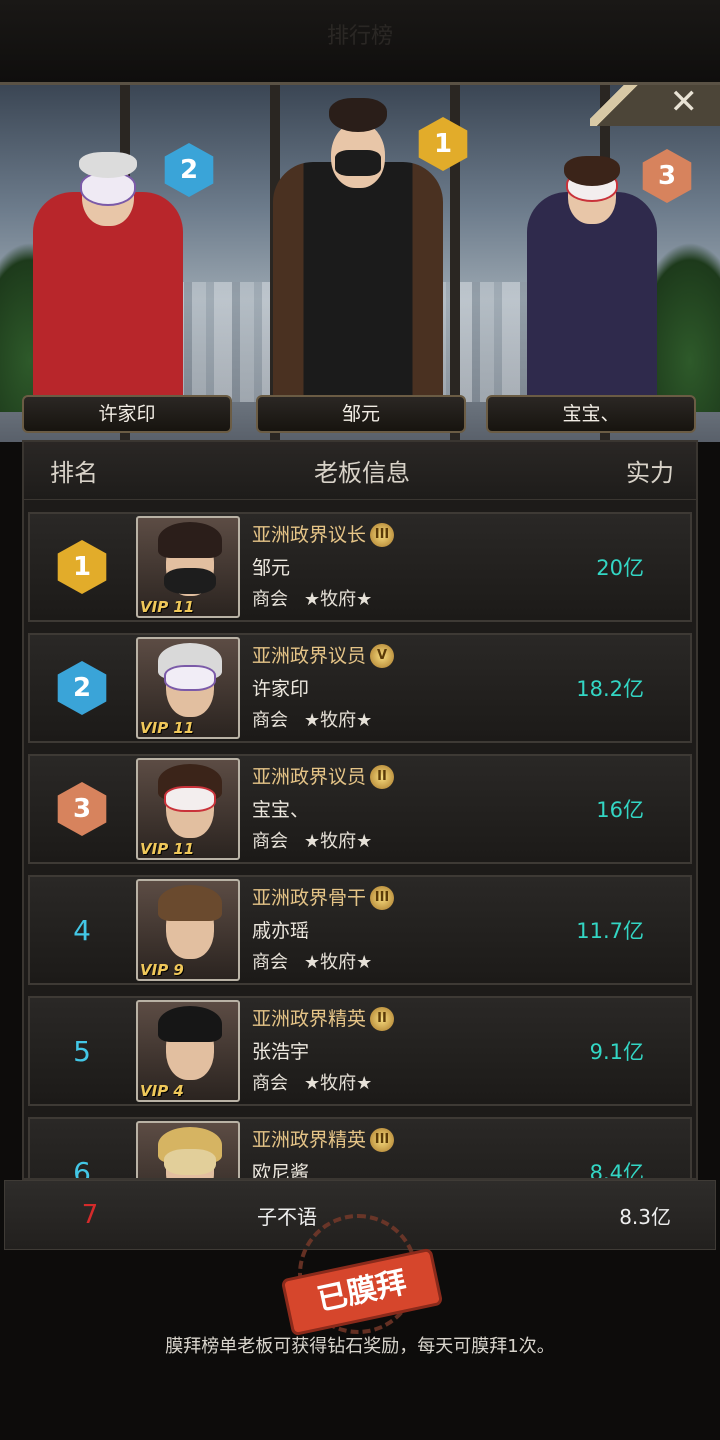  I want to click on vip-badge: VIP 9, so click(162, 970).